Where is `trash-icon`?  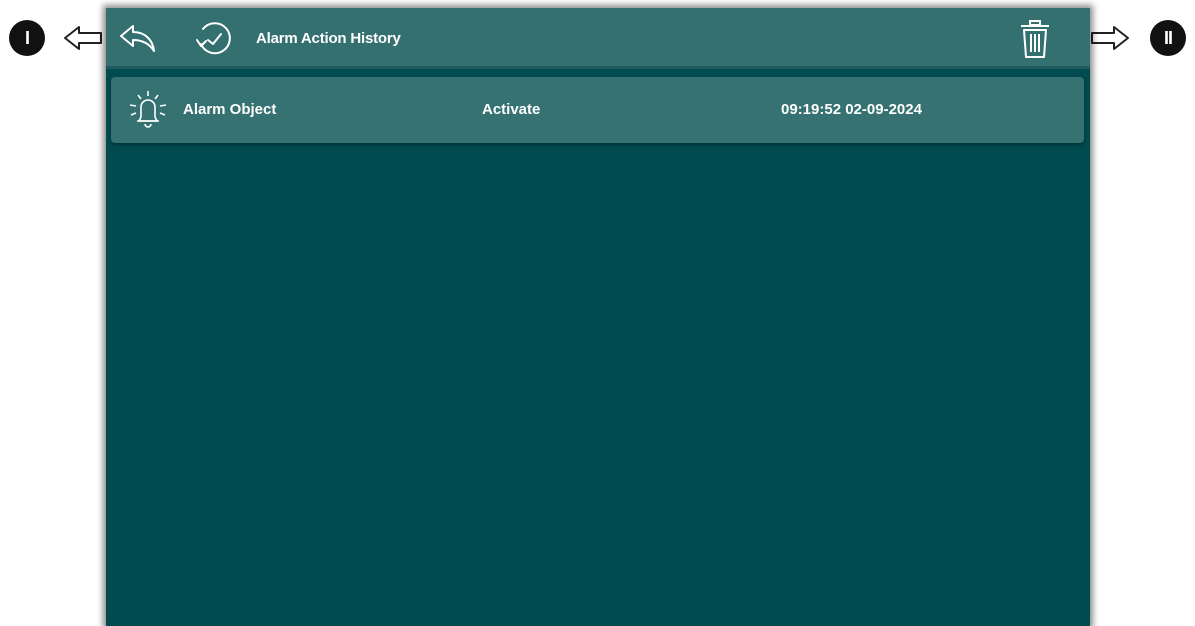 trash-icon is located at coordinates (1035, 39).